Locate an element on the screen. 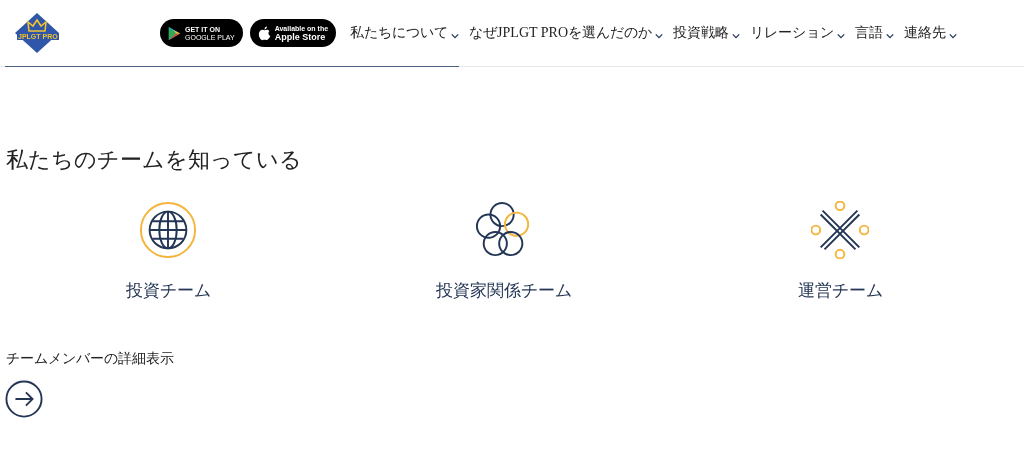  apple-icon is located at coordinates (264, 33).